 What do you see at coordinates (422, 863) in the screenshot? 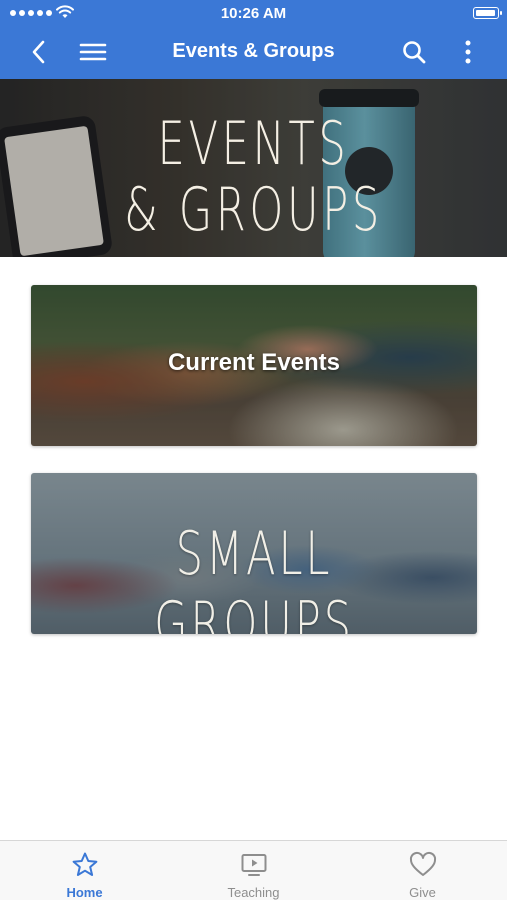
I see `heart-icon` at bounding box center [422, 863].